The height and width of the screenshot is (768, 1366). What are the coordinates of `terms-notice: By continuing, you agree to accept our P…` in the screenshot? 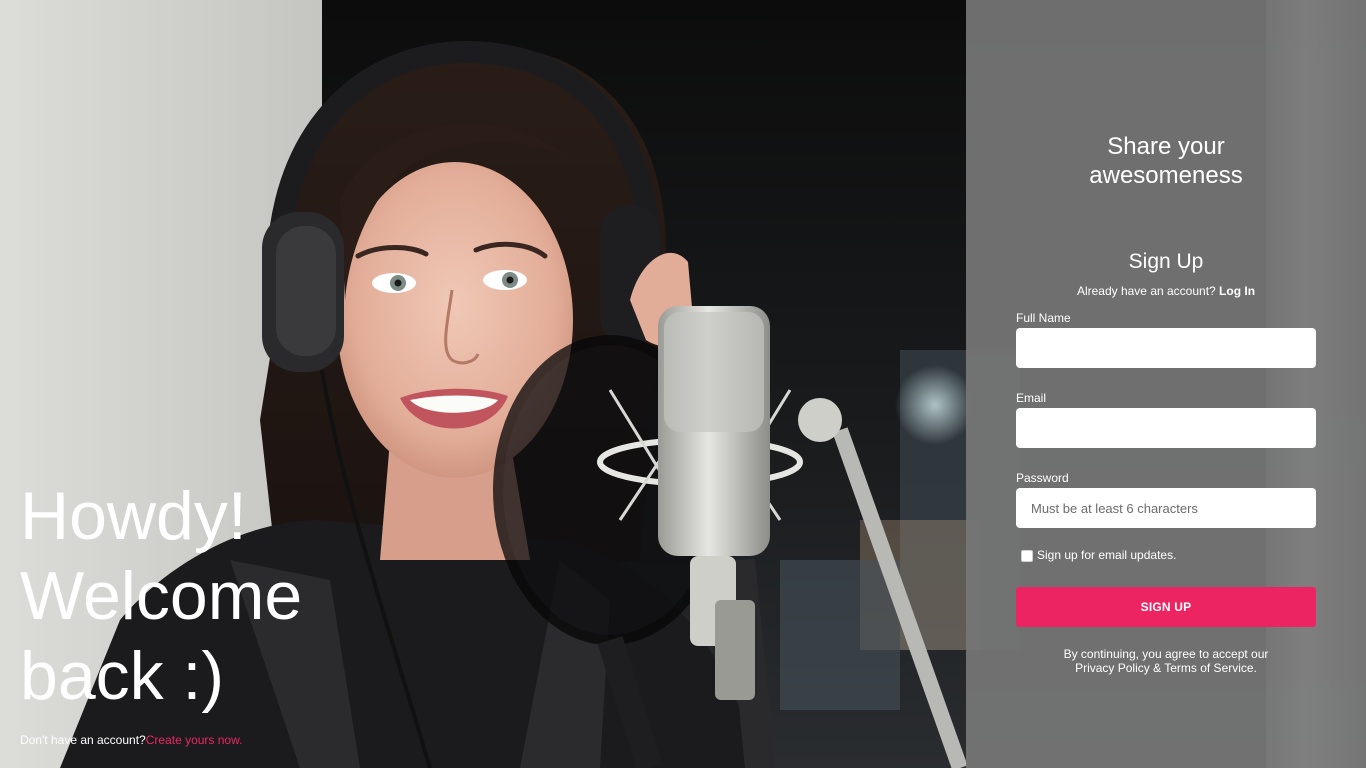 It's located at (1166, 661).